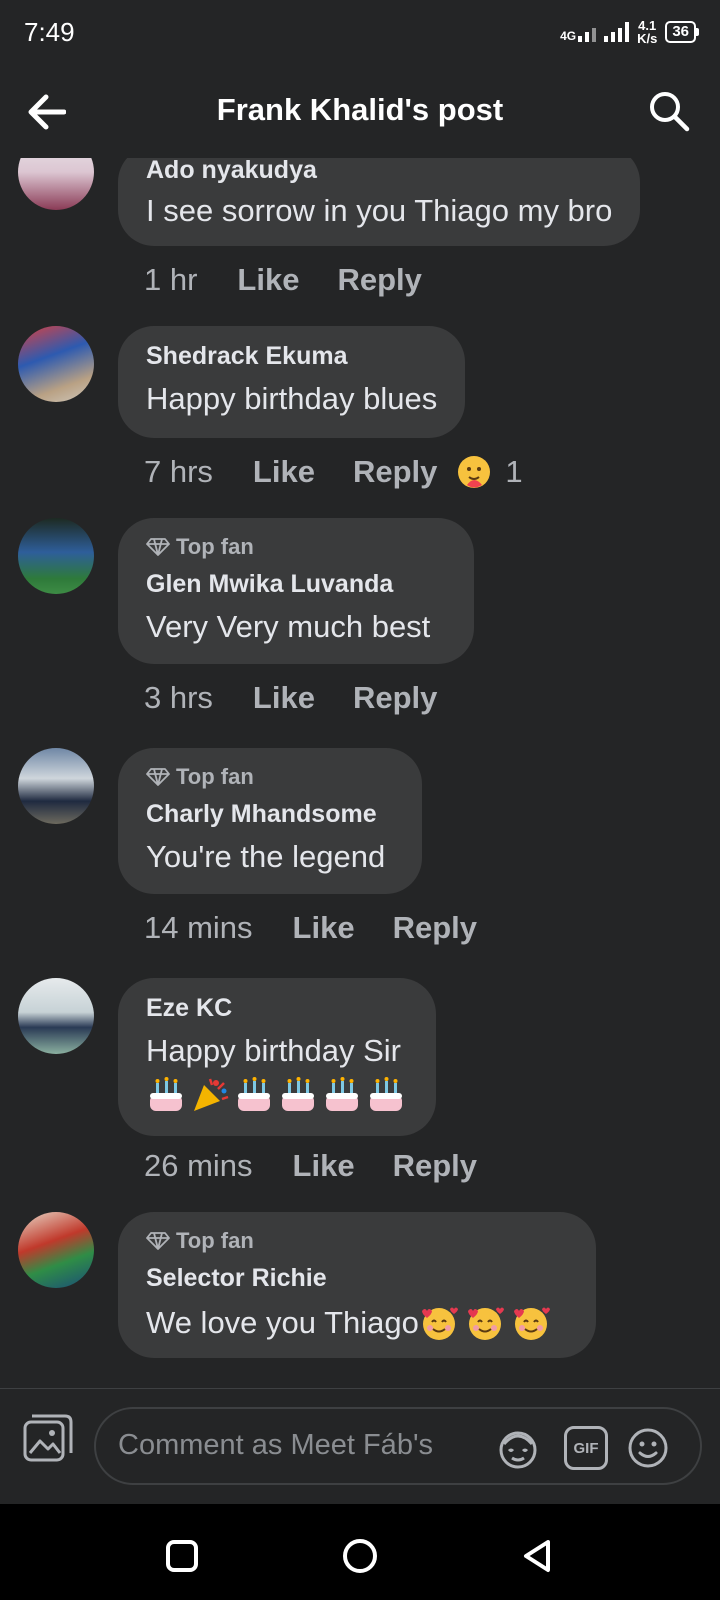 This screenshot has height=1600, width=720. I want to click on comment-meta: 7 hrs Like Reply 1, so click(333, 472).